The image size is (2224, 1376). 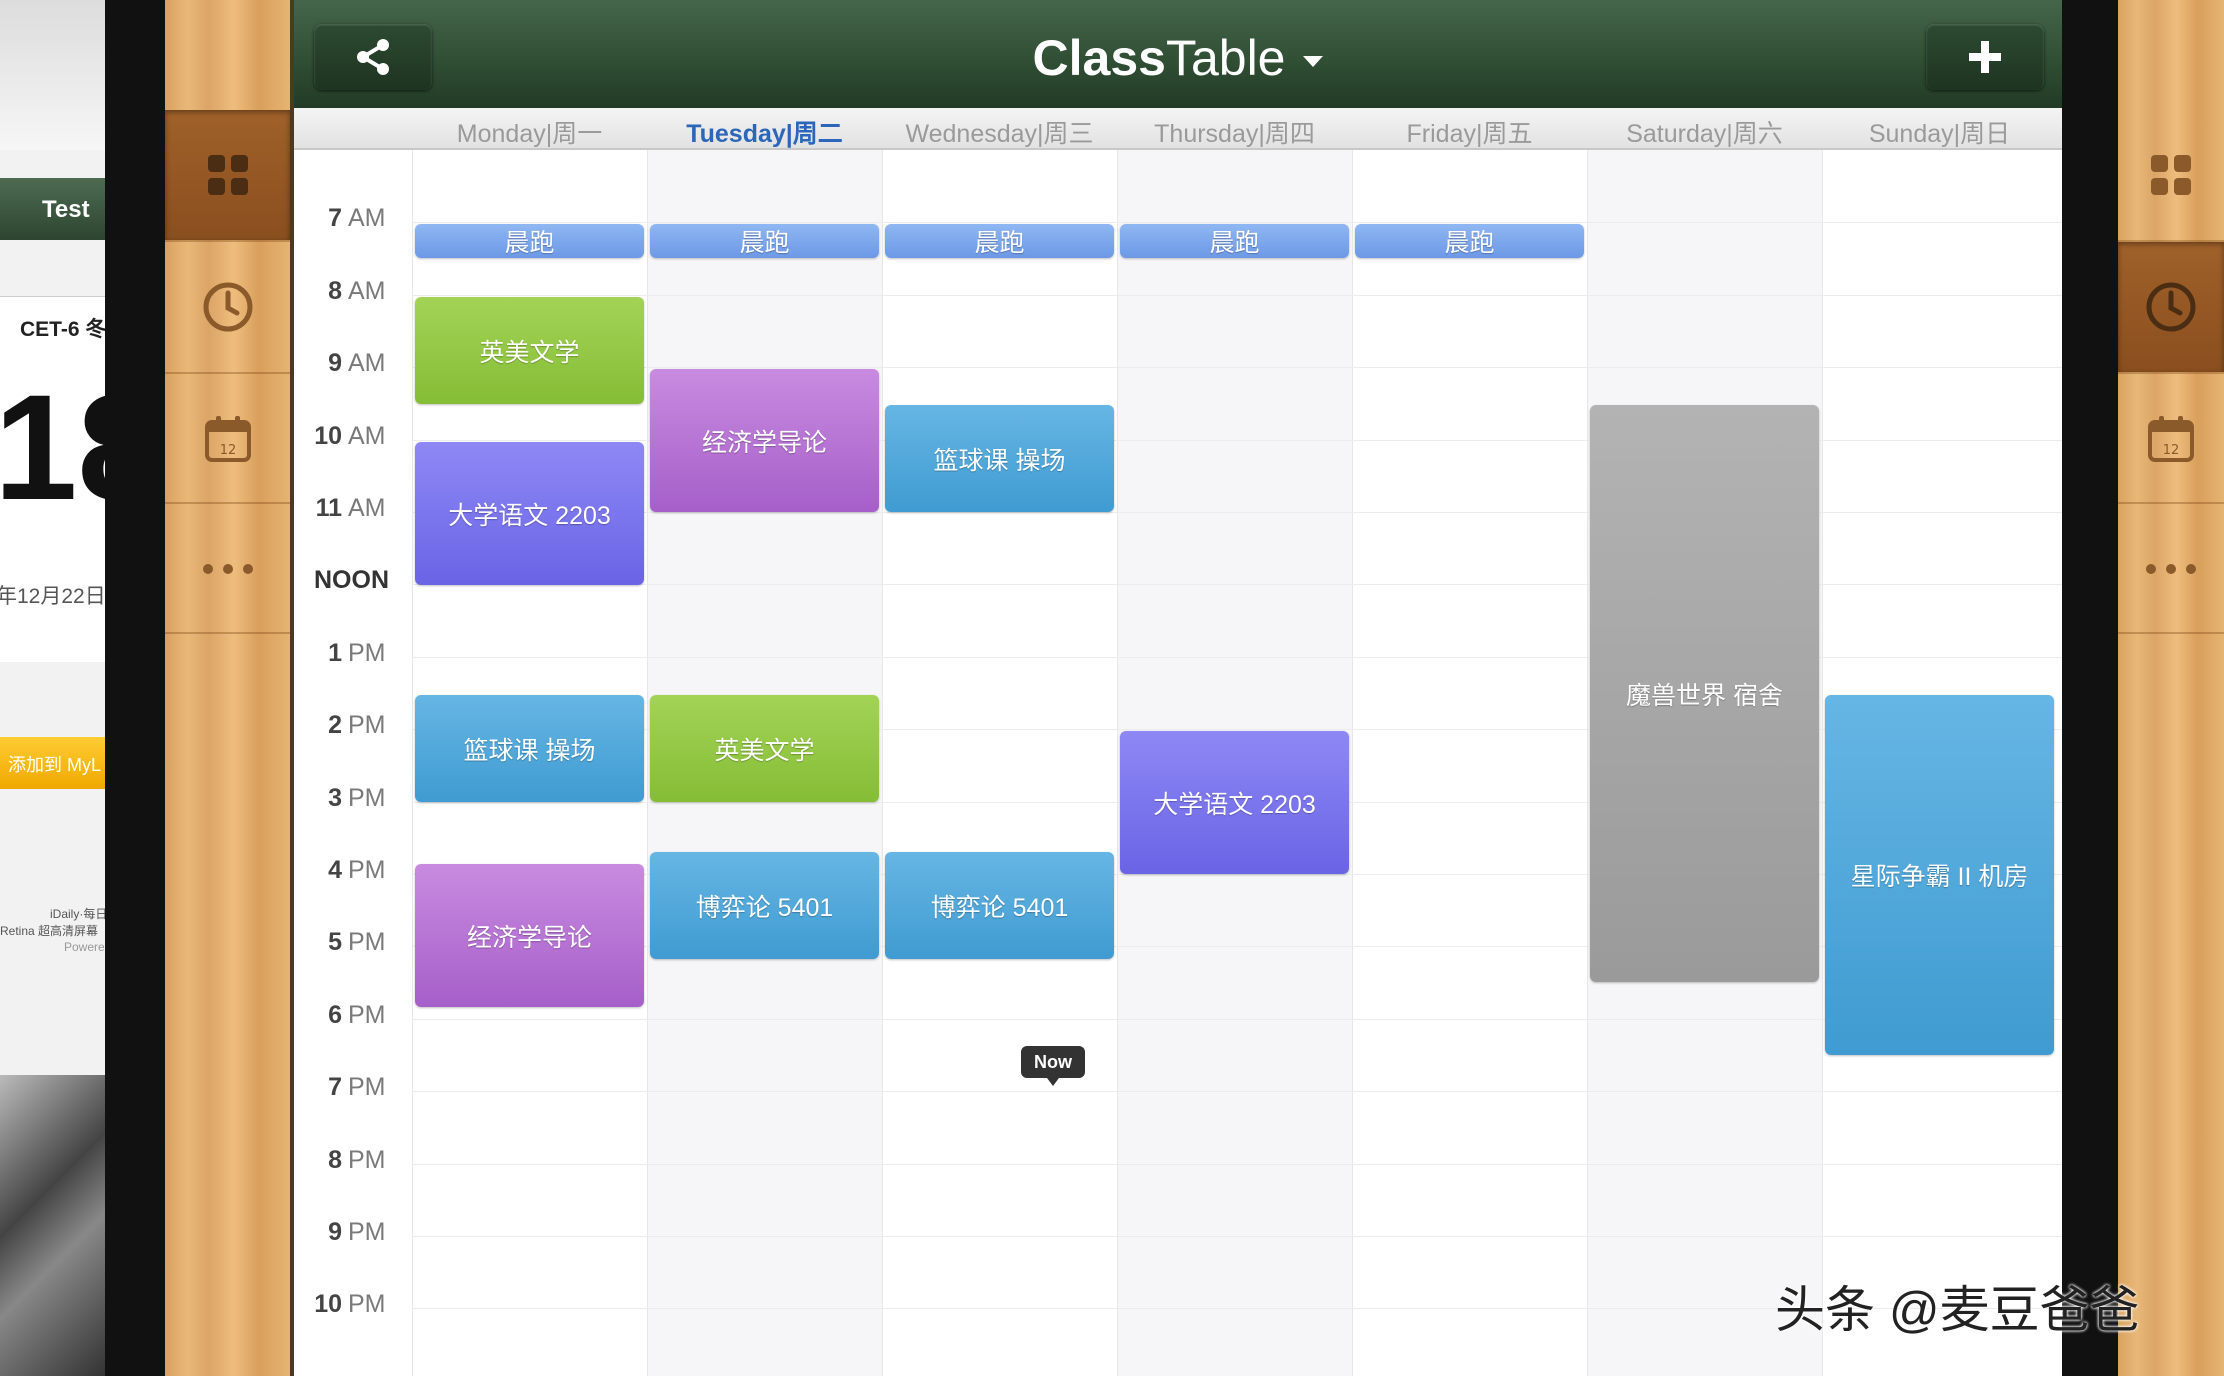 I want to click on day-header: Wednesday|周三, so click(x=999, y=134).